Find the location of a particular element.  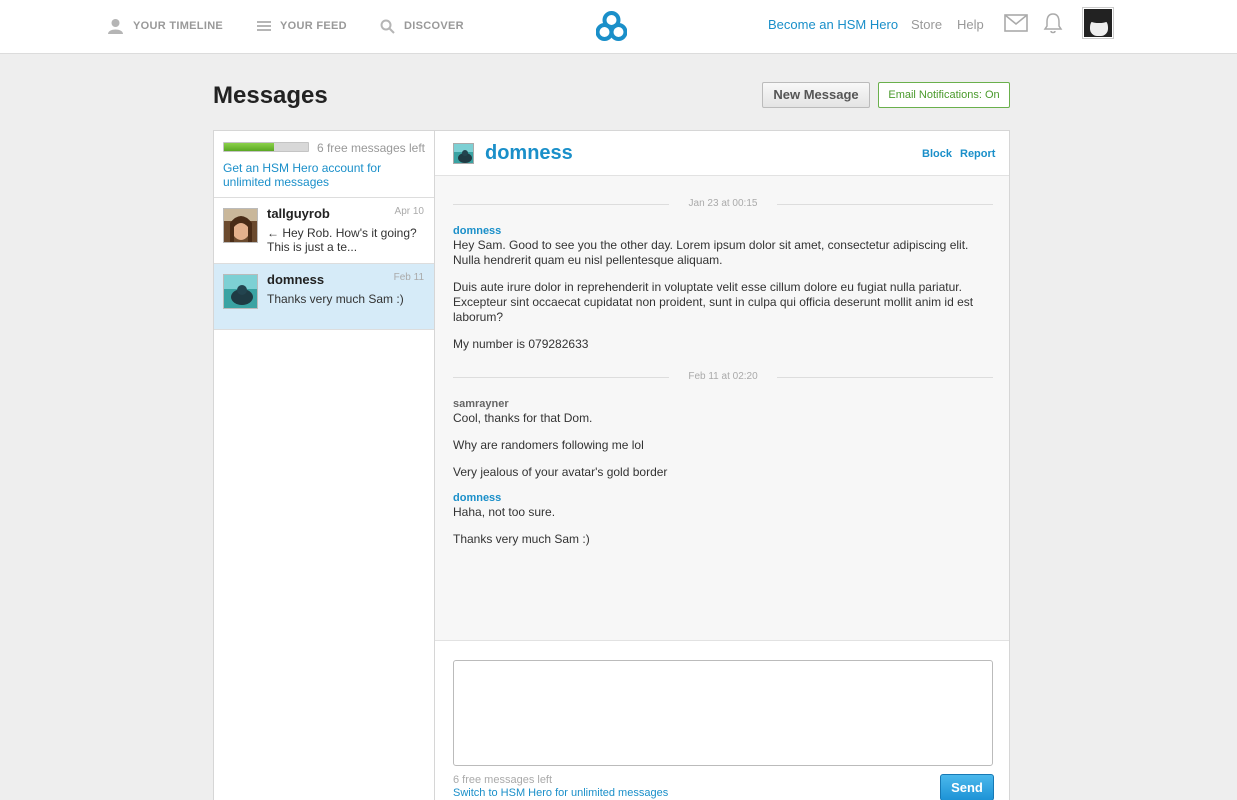

email-notifications-button: Email Notifications: On is located at coordinates (944, 95).